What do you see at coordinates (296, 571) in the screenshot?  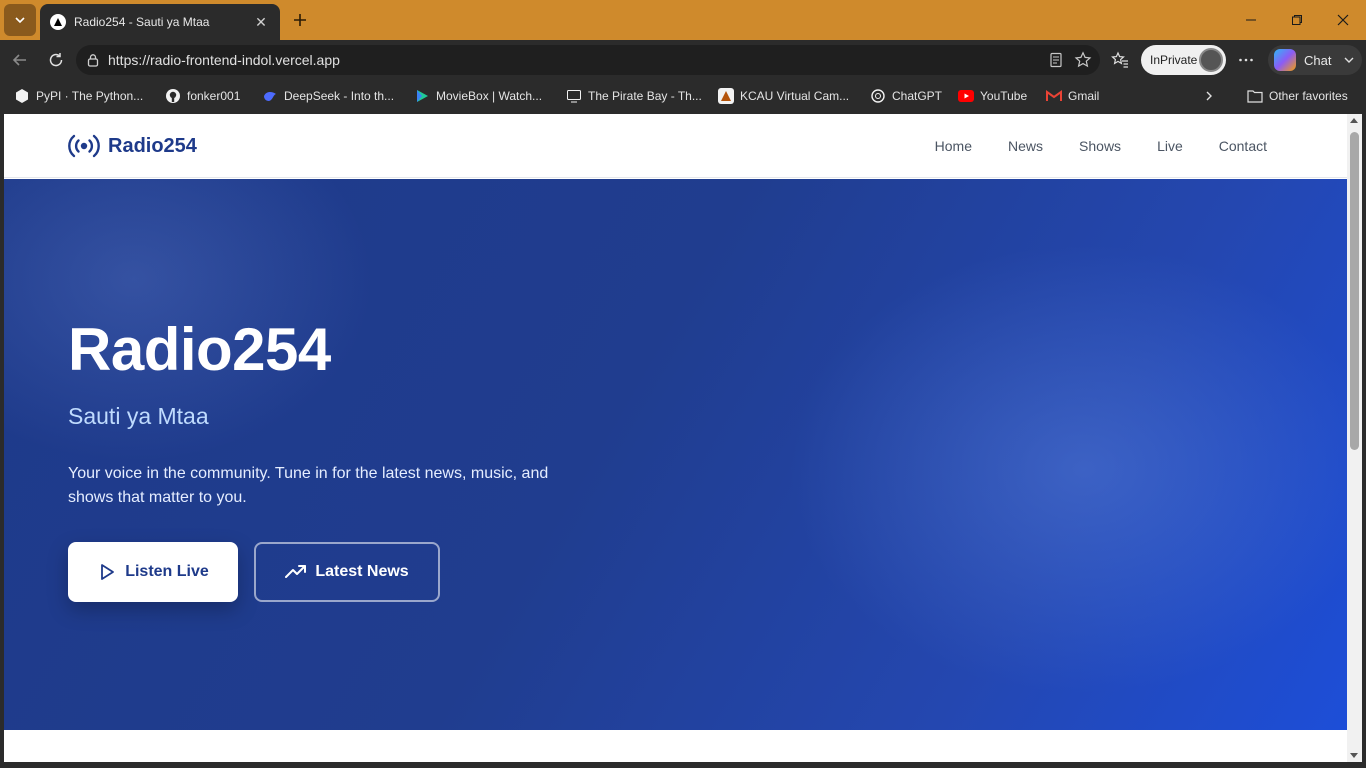 I see `trending-up-icon` at bounding box center [296, 571].